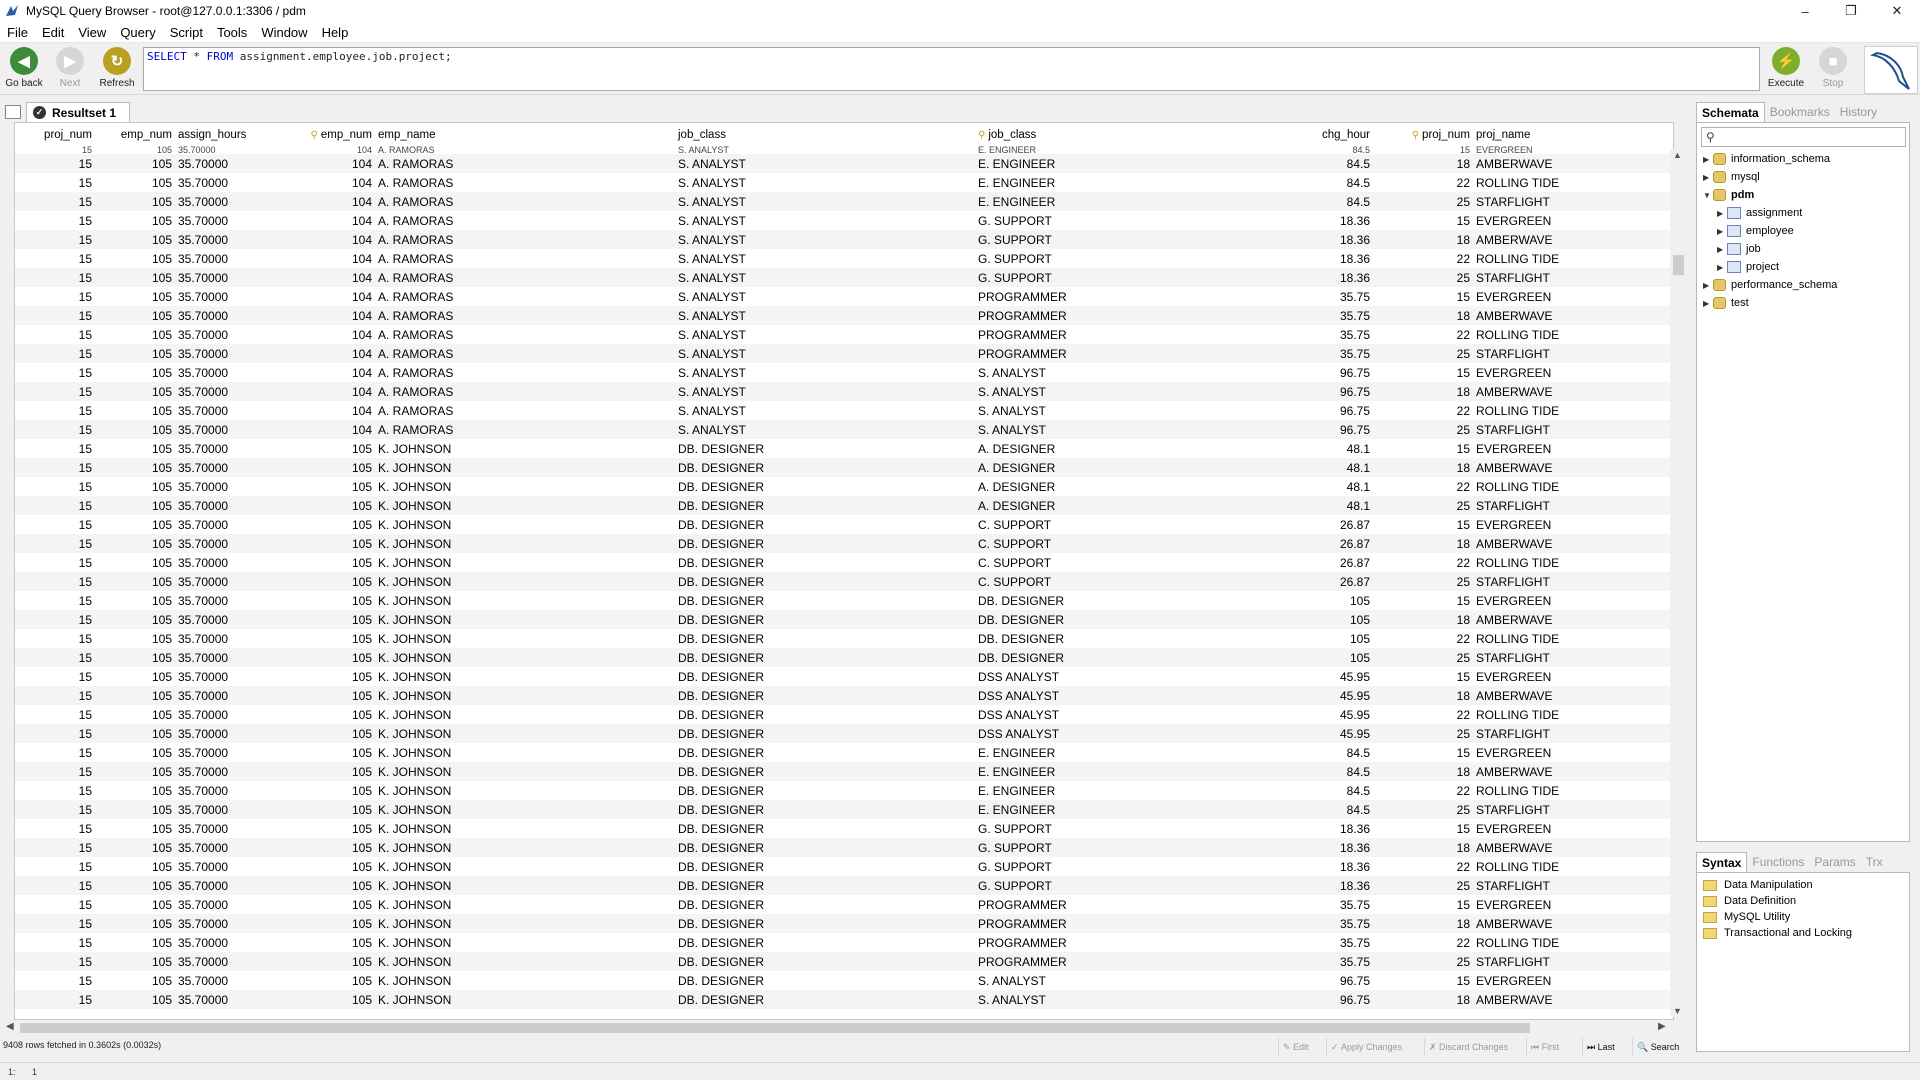 The height and width of the screenshot is (1080, 1920). I want to click on table-cell: 18, so click(1423, 543).